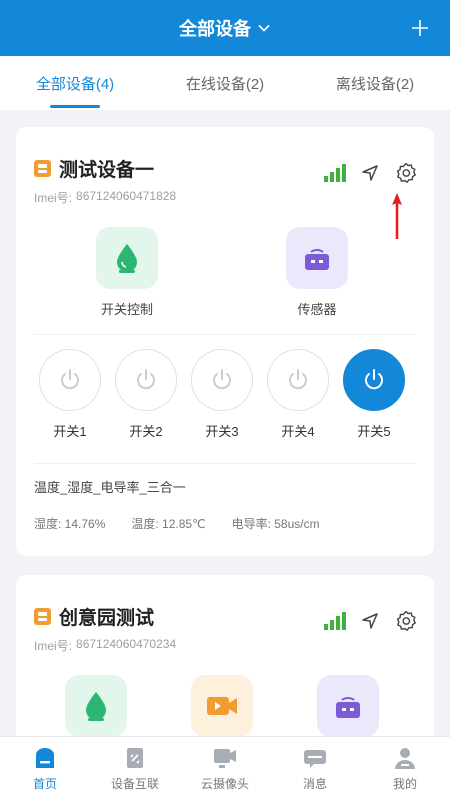 This screenshot has width=450, height=800. Describe the element at coordinates (405, 758) in the screenshot. I see `profile-icon` at that location.